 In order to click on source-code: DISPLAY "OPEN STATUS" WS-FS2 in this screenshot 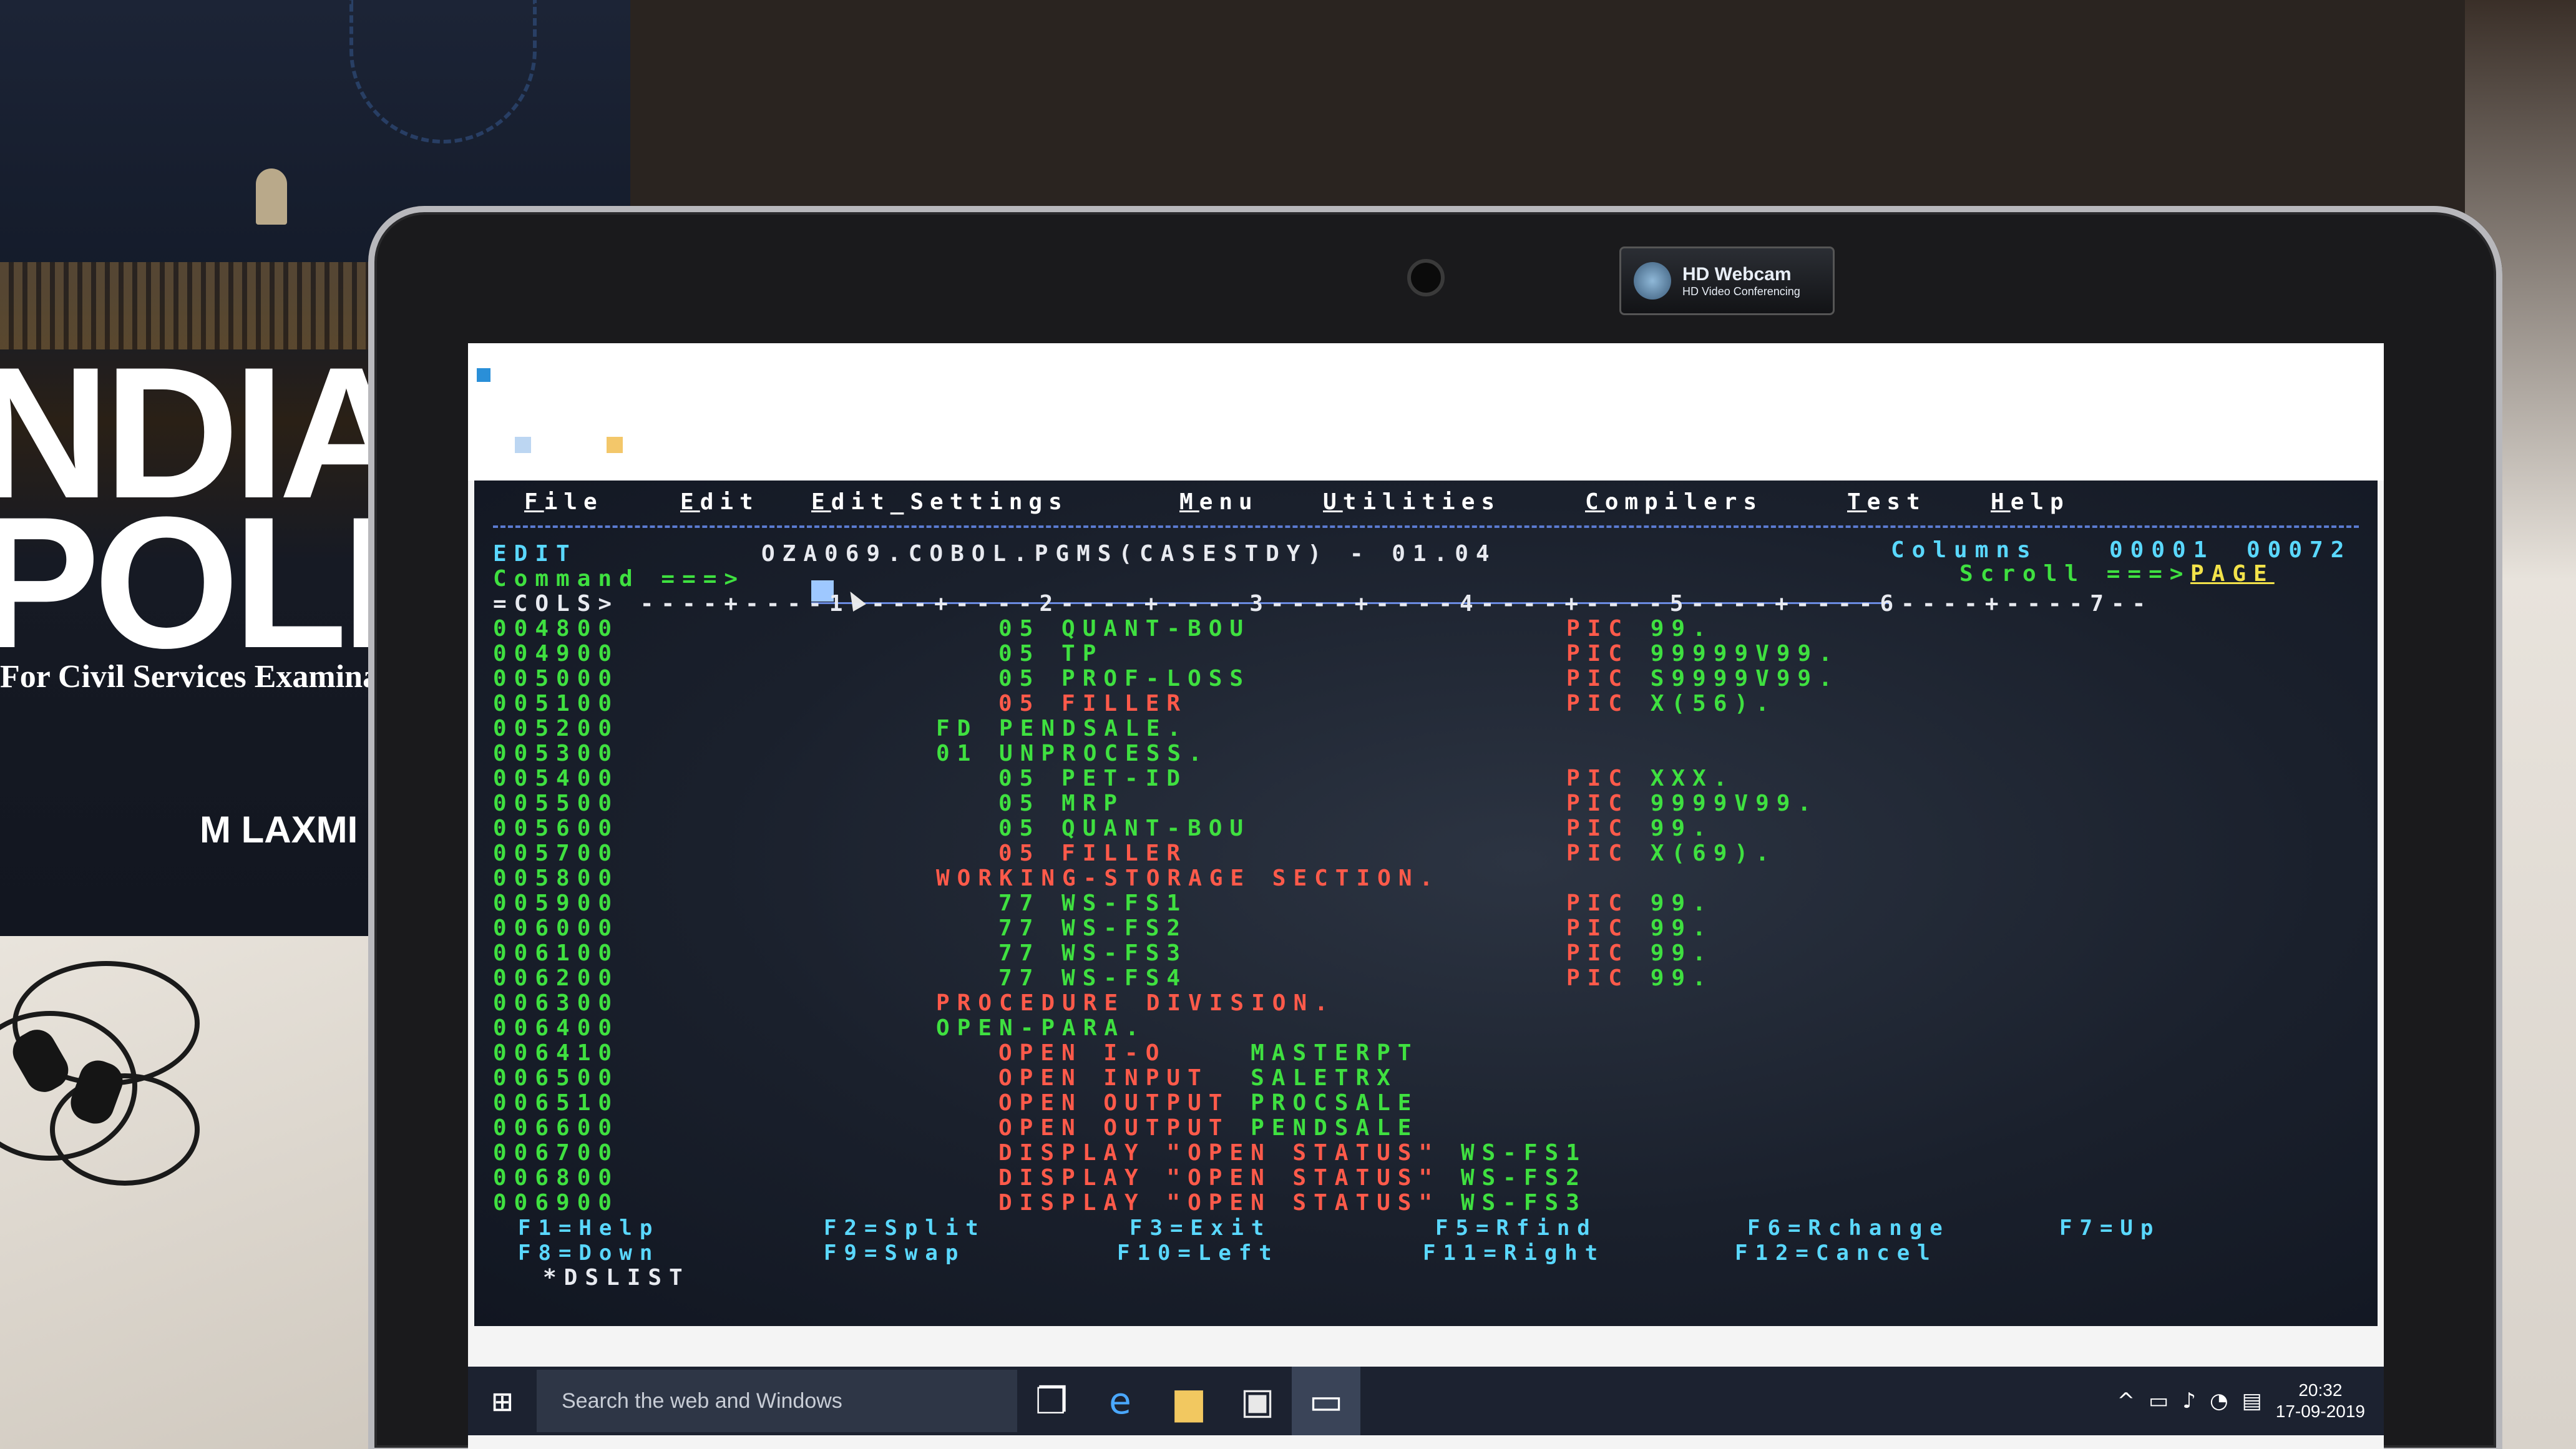, I will do `click(1292, 1178)`.